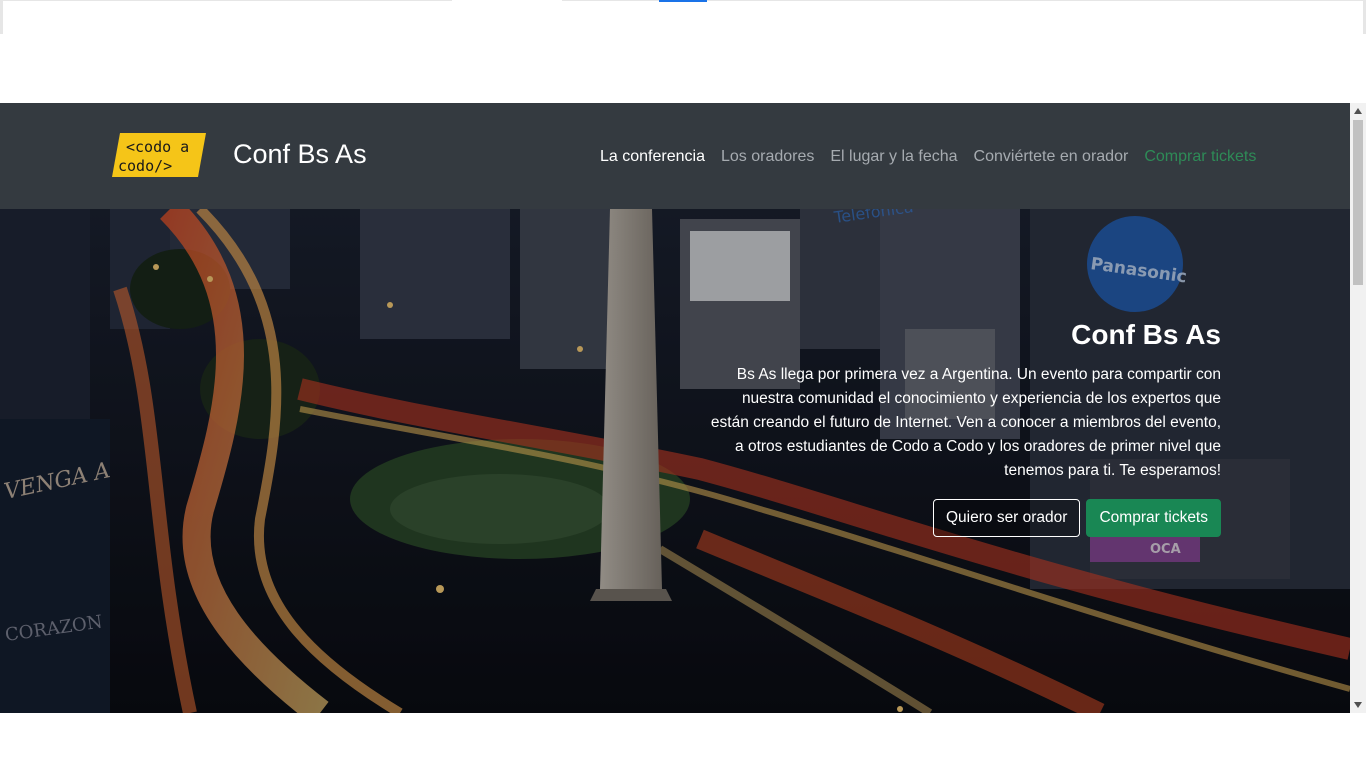  Describe the element at coordinates (1358, 705) in the screenshot. I see `chevron-down-icon` at that location.